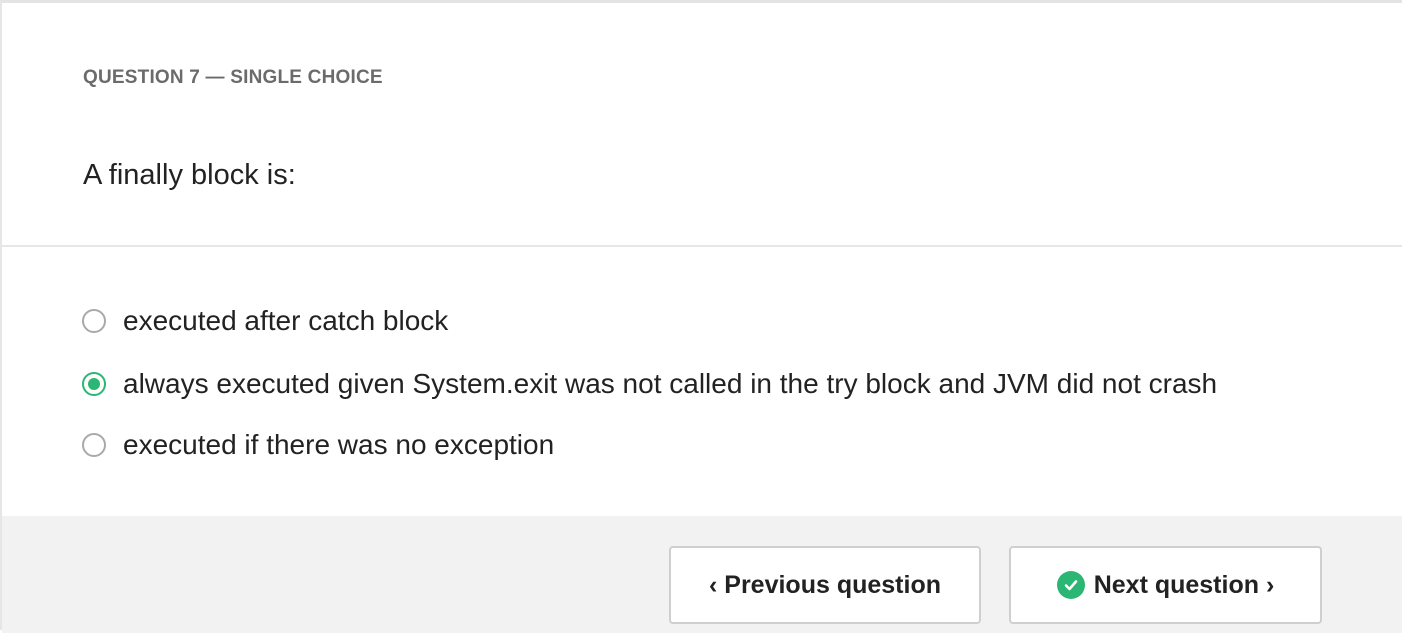 This screenshot has width=1402, height=633. I want to click on answer-option-1: executed after catch block, so click(265, 321).